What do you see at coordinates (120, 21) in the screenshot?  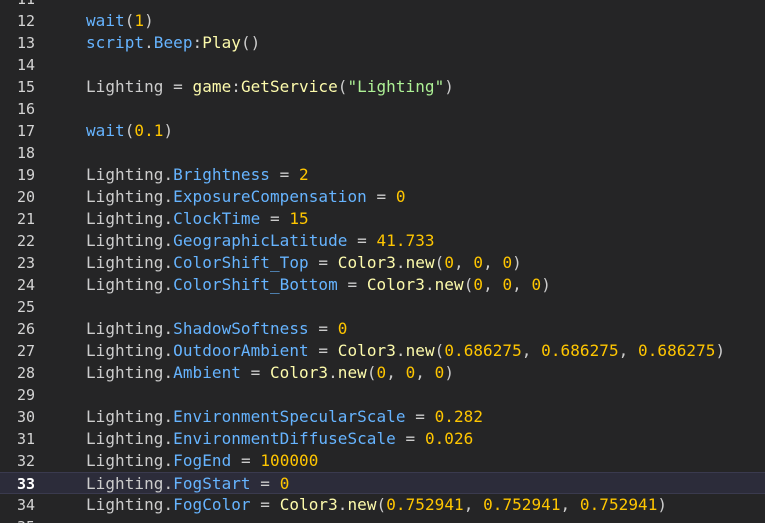 I see `code-text: wait(1)` at bounding box center [120, 21].